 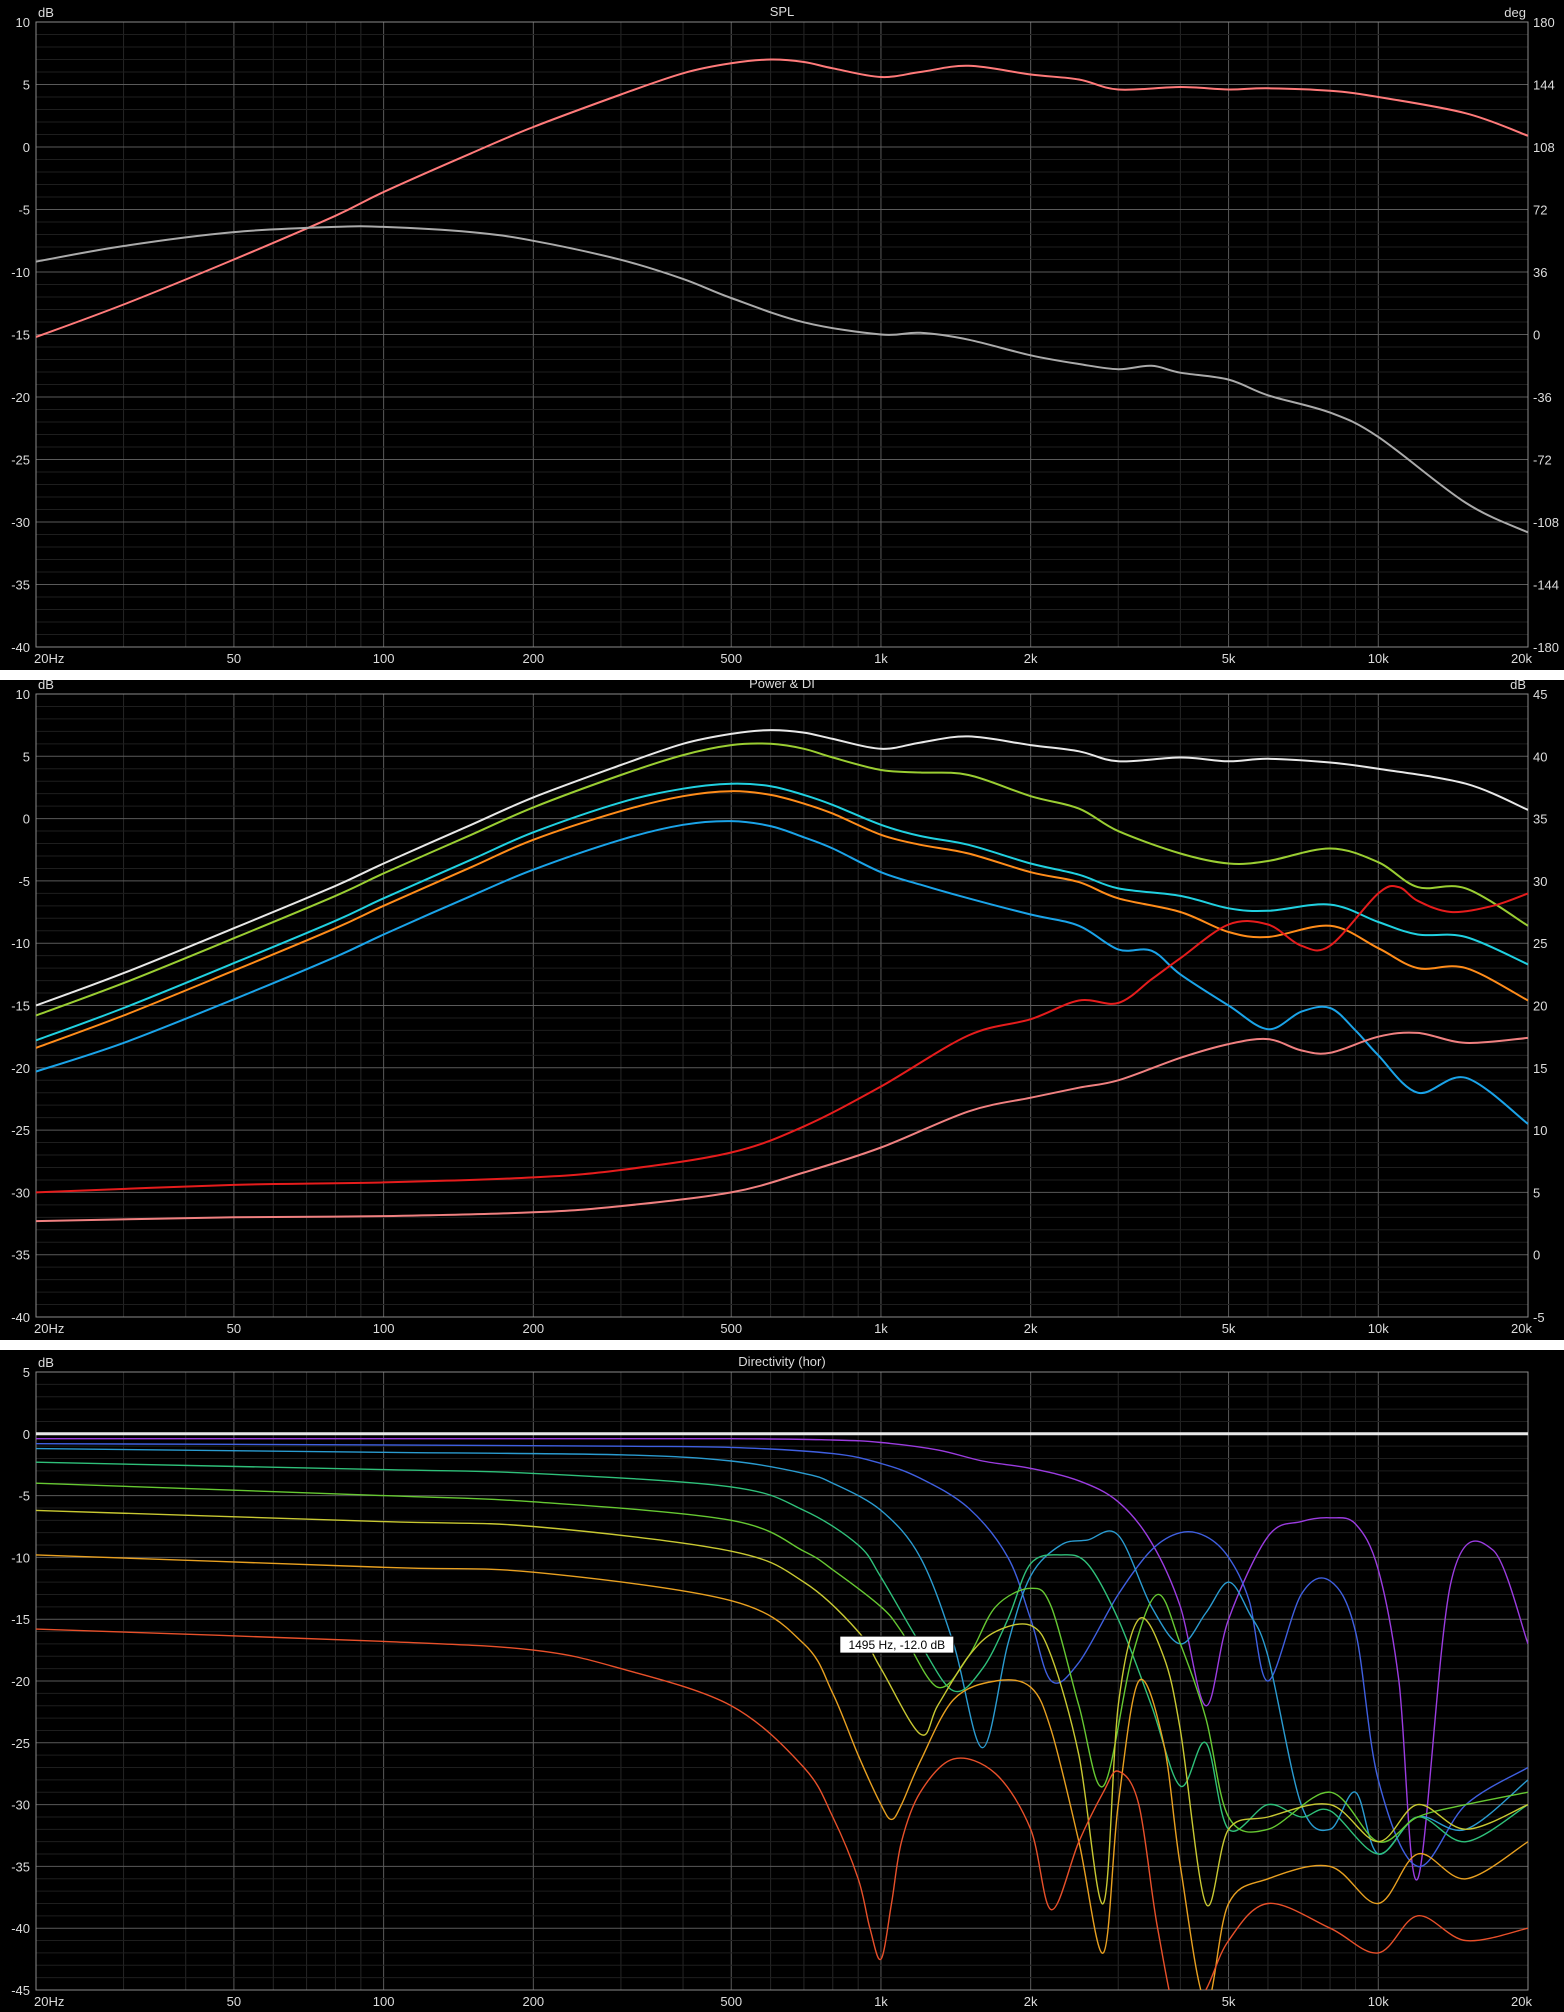 What do you see at coordinates (1540, 210) in the screenshot?
I see `y2-tick-label: 72` at bounding box center [1540, 210].